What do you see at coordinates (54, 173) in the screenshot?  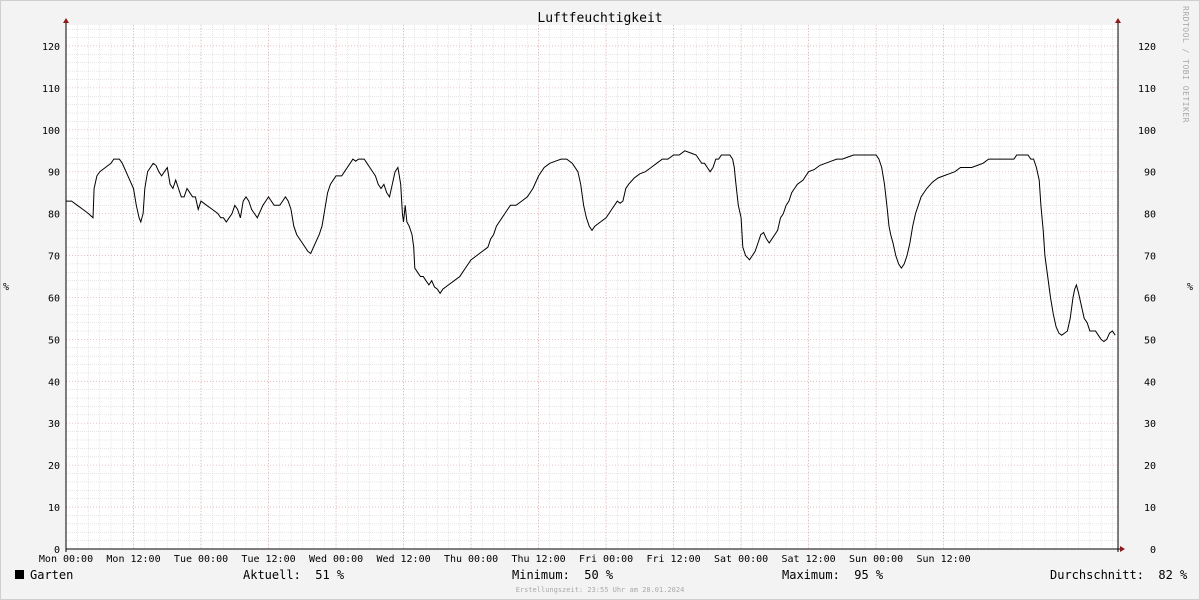 I see `y-tick-label-left: 90` at bounding box center [54, 173].